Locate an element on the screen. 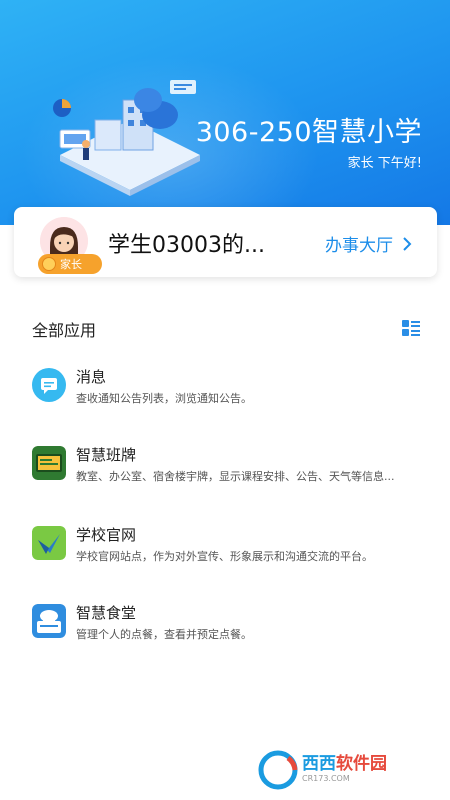 This screenshot has height=800, width=450. coin-icon is located at coordinates (49, 264).